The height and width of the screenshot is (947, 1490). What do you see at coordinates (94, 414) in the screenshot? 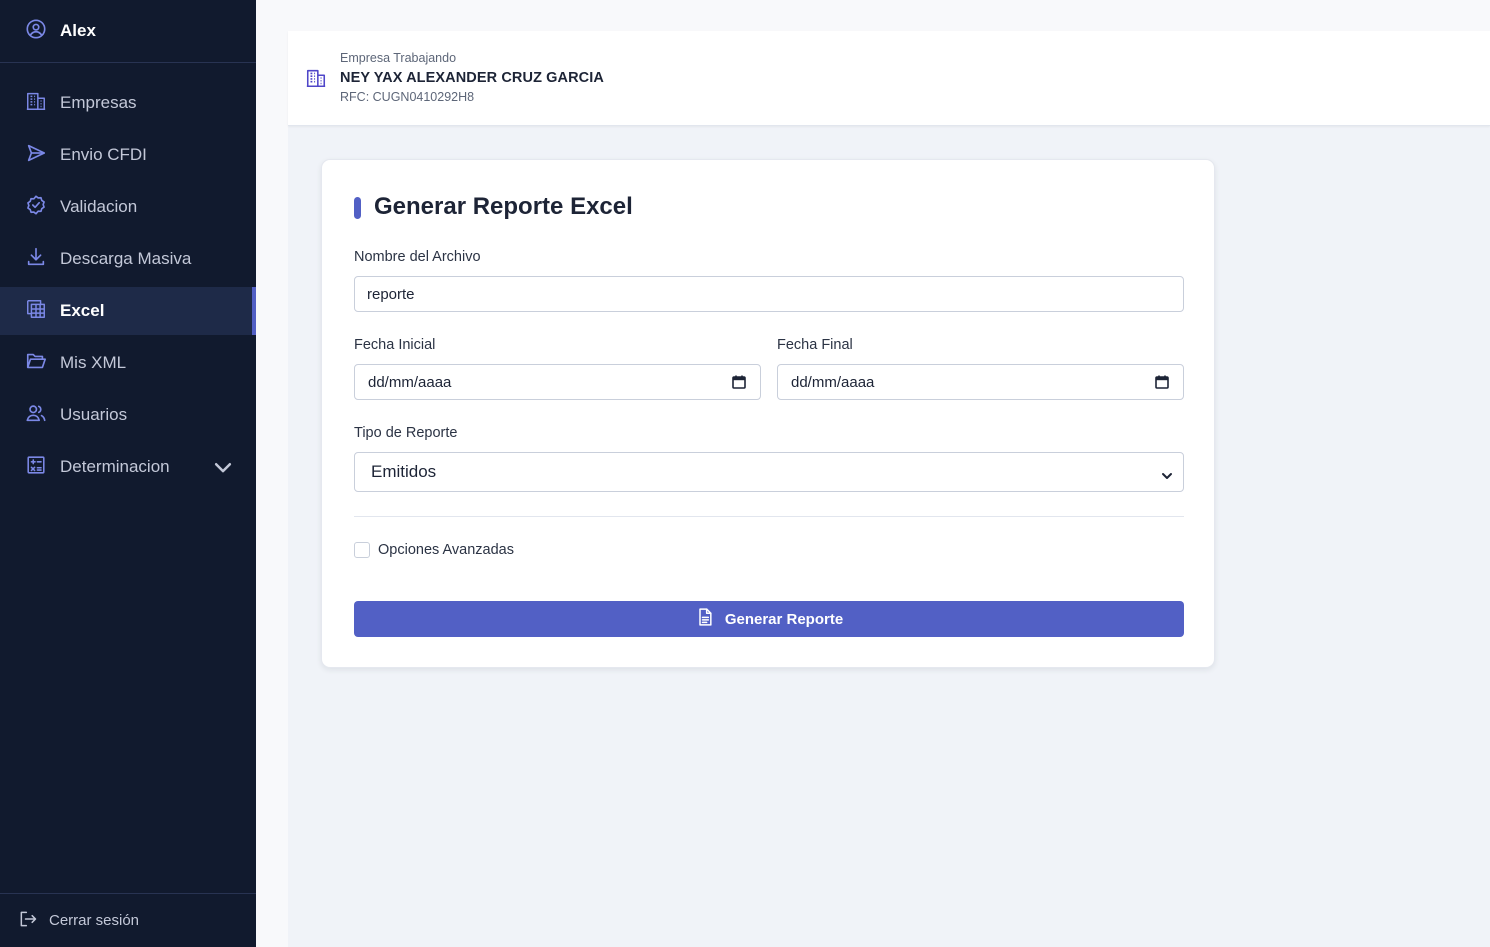
I see `sidebar-item-label: Usuarios` at bounding box center [94, 414].